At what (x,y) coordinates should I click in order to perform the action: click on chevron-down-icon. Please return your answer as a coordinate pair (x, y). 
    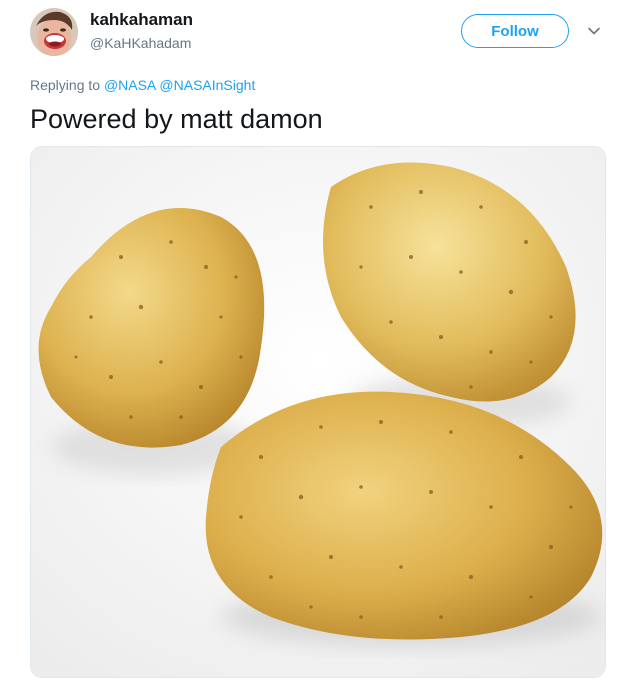
    Looking at the image, I should click on (594, 31).